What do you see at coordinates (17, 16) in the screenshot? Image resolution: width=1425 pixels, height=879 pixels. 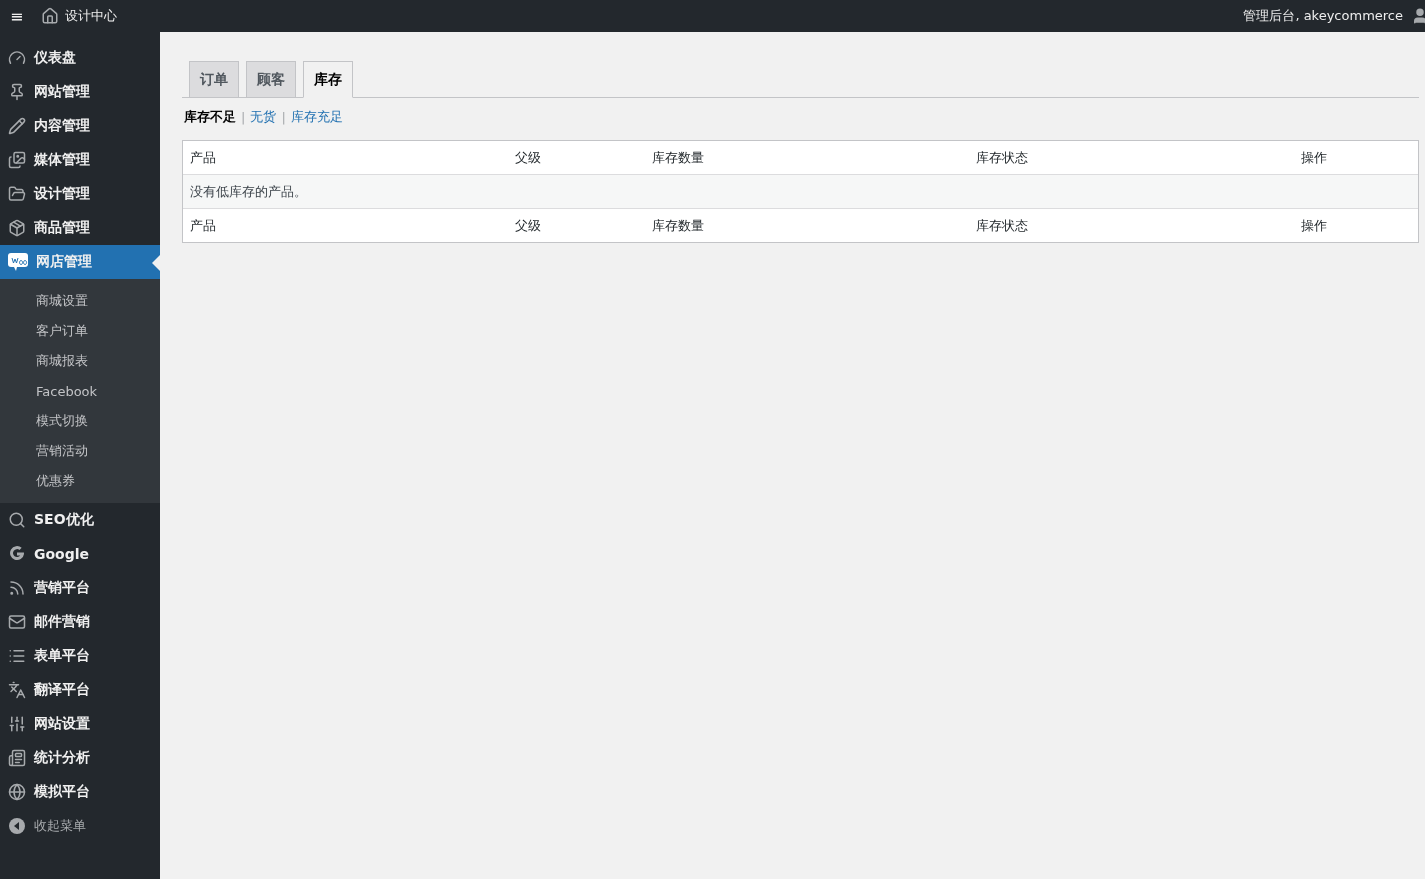 I see `menu-toggle: ≡` at bounding box center [17, 16].